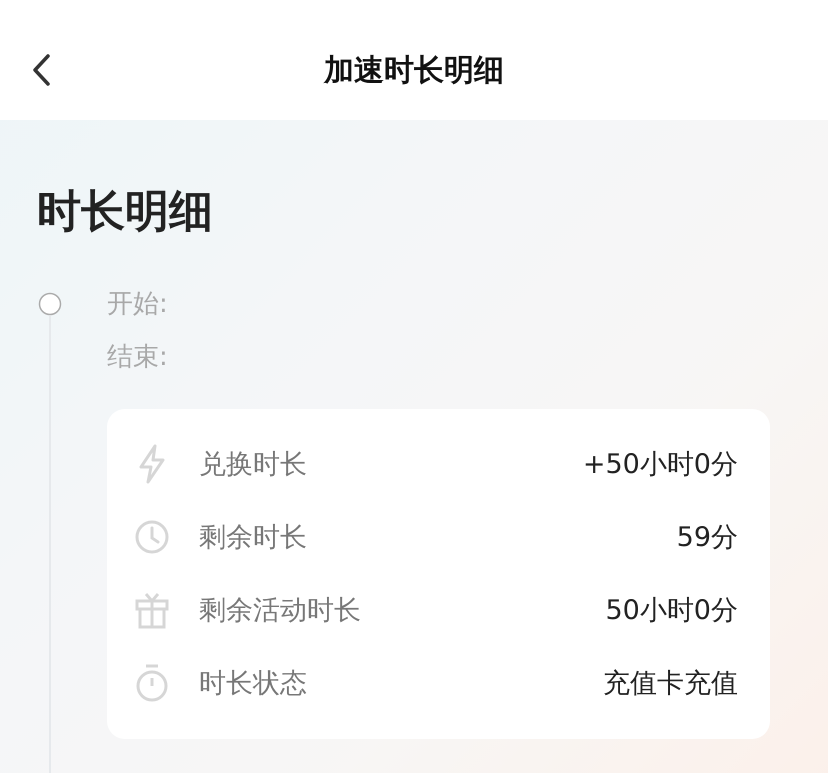 The height and width of the screenshot is (773, 828). Describe the element at coordinates (660, 465) in the screenshot. I see `detail-value: +50小时0分` at that location.